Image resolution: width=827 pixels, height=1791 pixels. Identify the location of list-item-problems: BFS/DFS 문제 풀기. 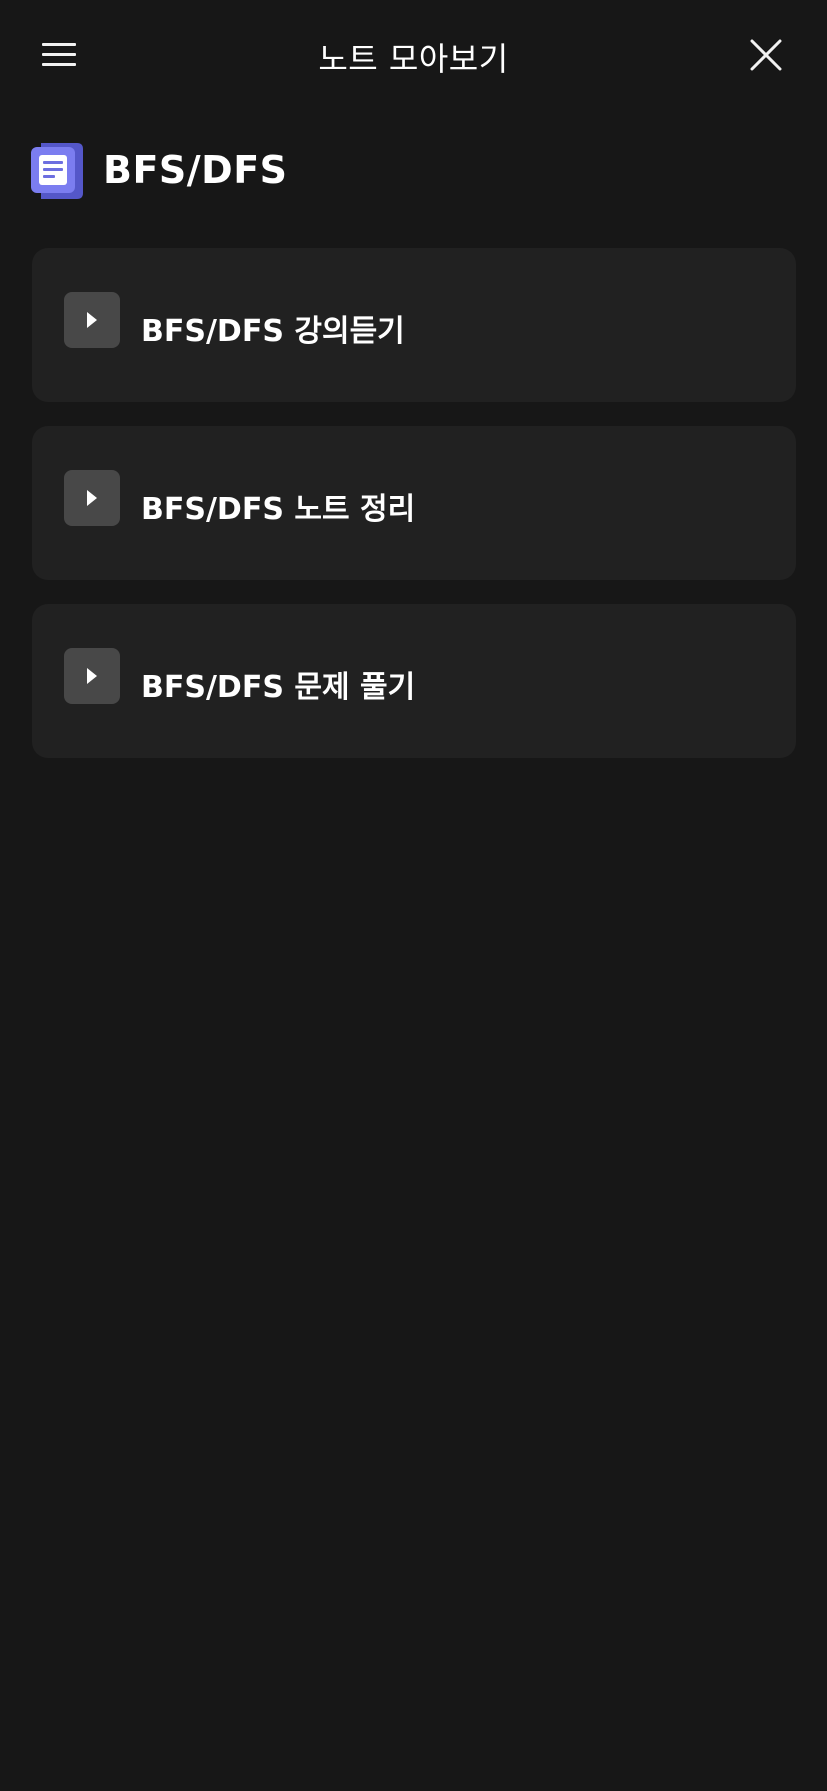
(414, 681).